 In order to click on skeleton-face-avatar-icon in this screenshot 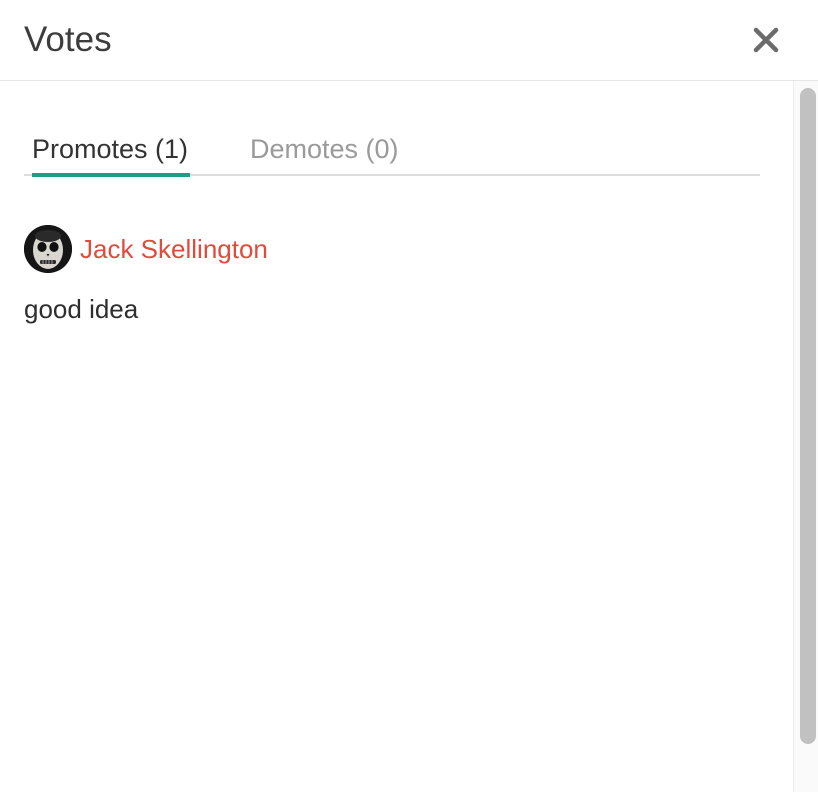, I will do `click(48, 249)`.